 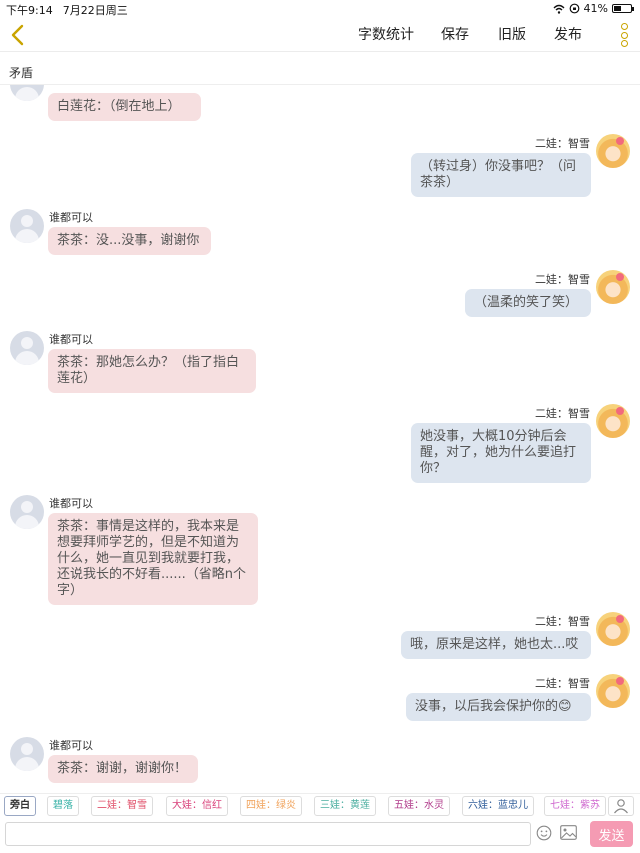 I want to click on wifi-icon, so click(x=559, y=9).